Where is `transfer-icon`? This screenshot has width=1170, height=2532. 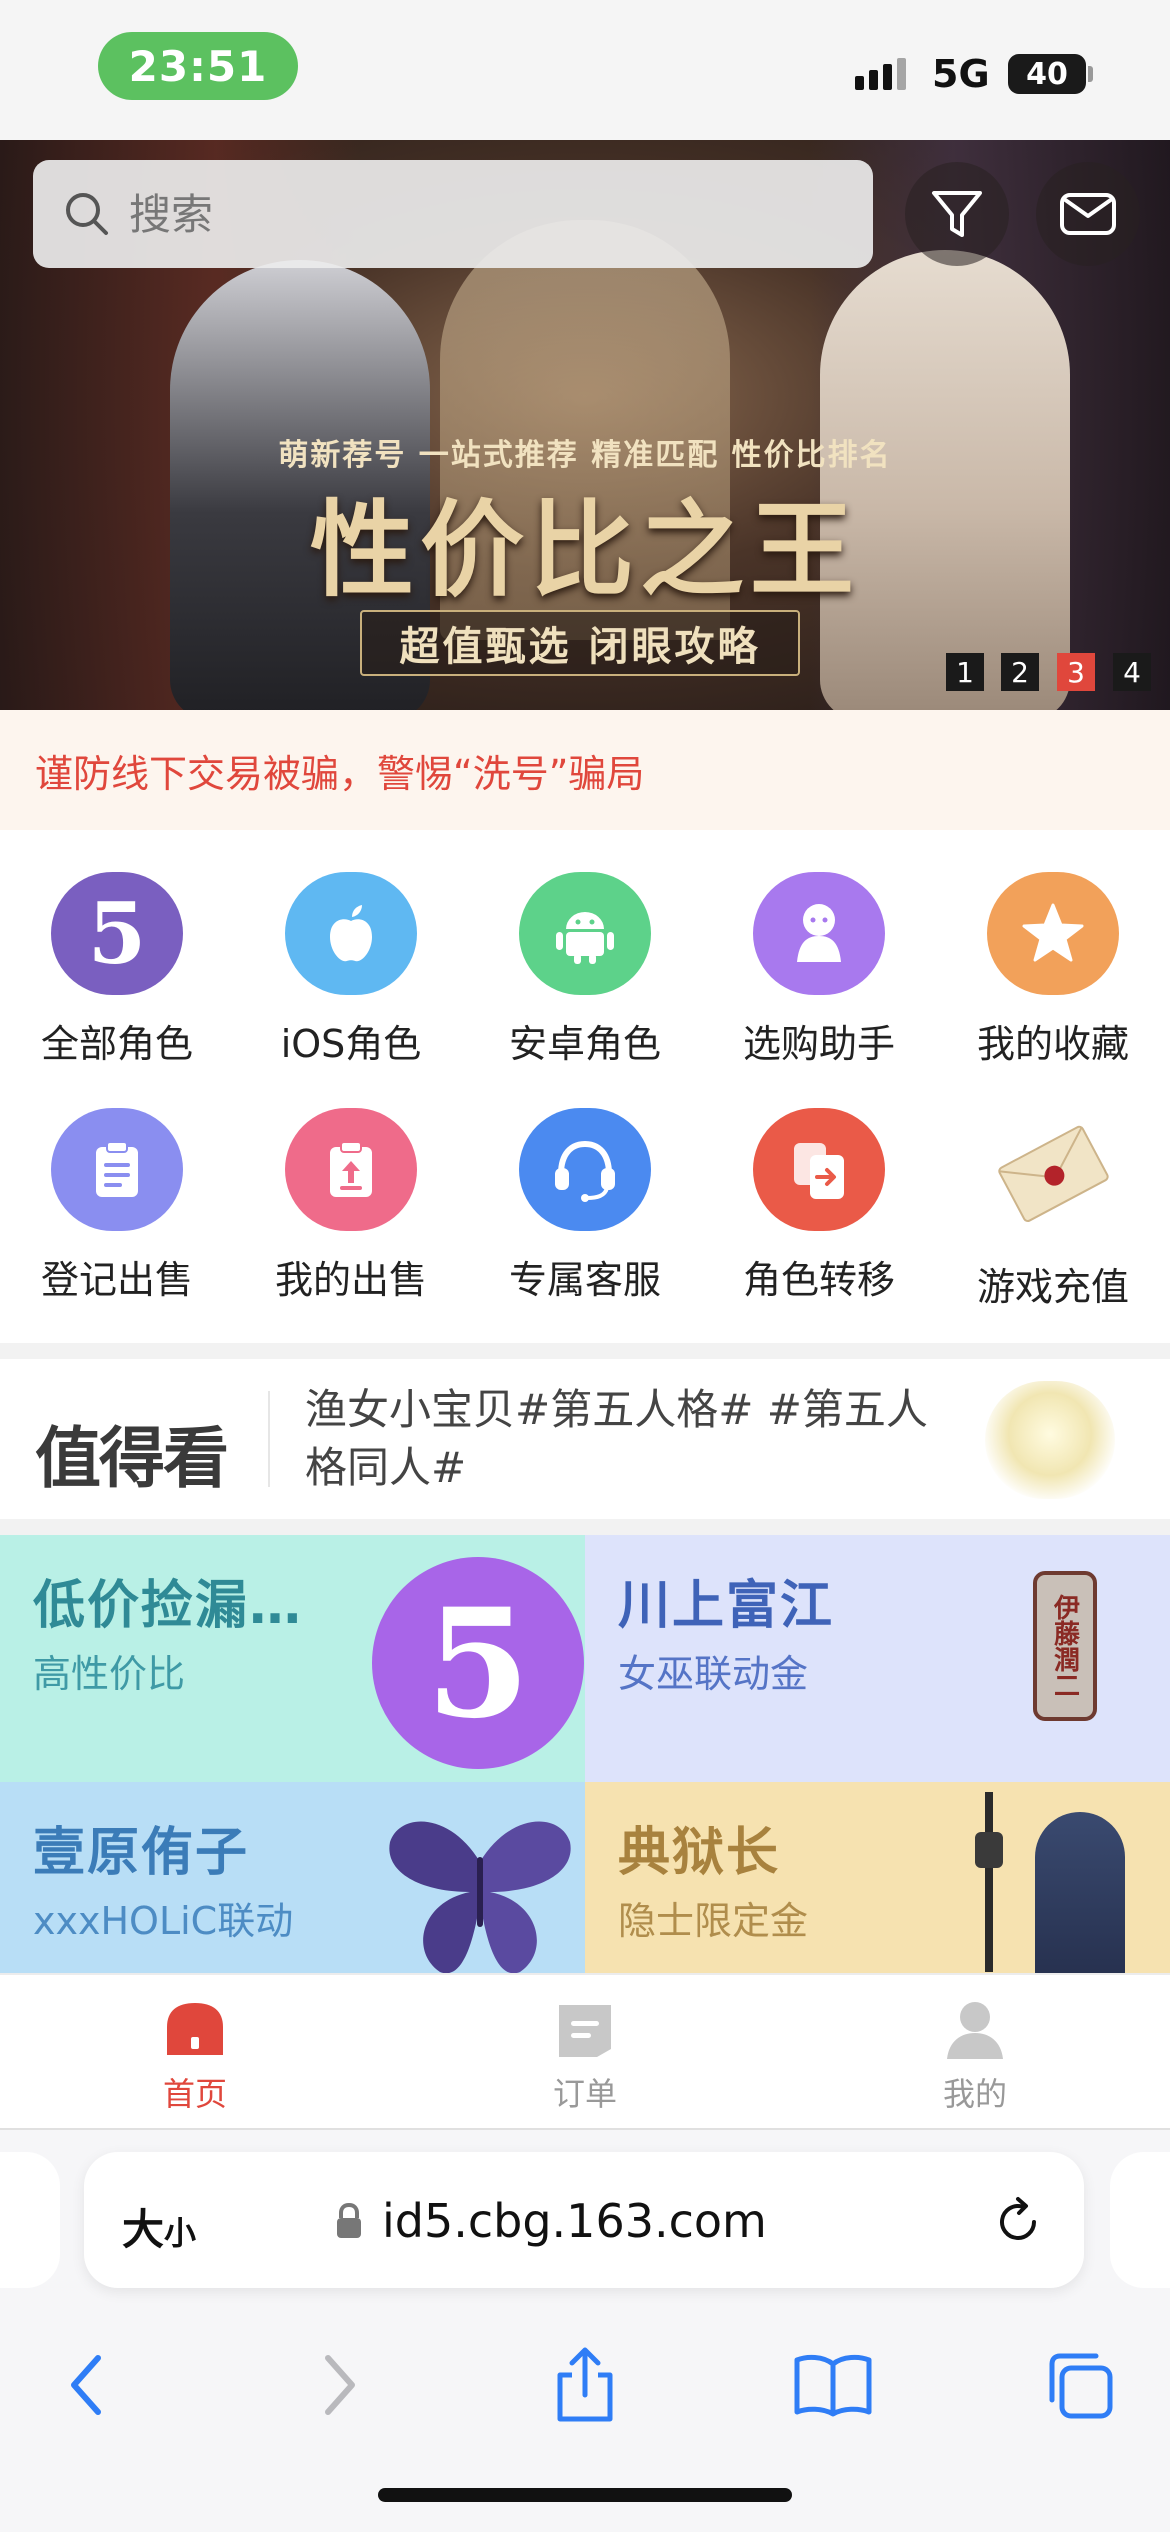
transfer-icon is located at coordinates (819, 1169).